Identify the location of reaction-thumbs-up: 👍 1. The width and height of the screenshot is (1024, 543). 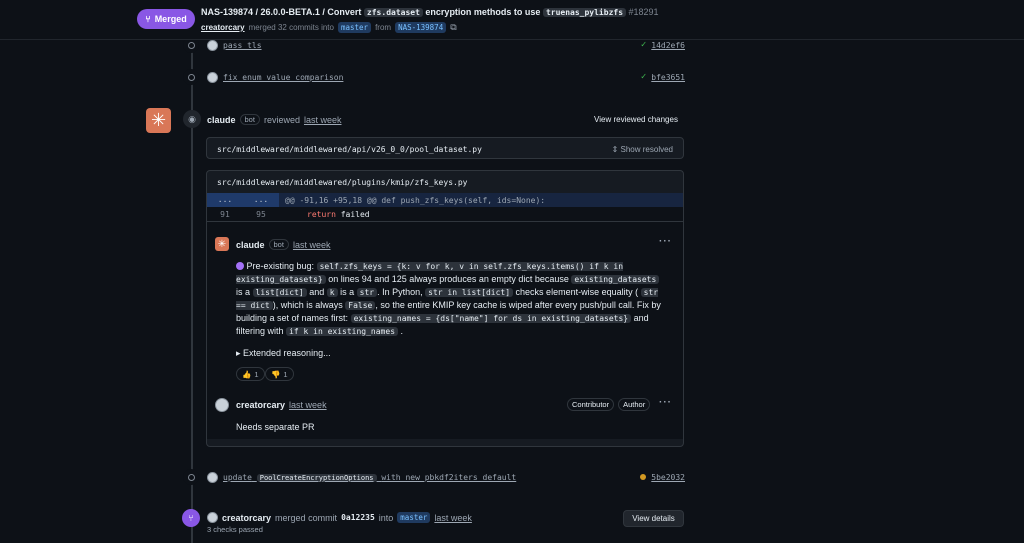
(250, 374).